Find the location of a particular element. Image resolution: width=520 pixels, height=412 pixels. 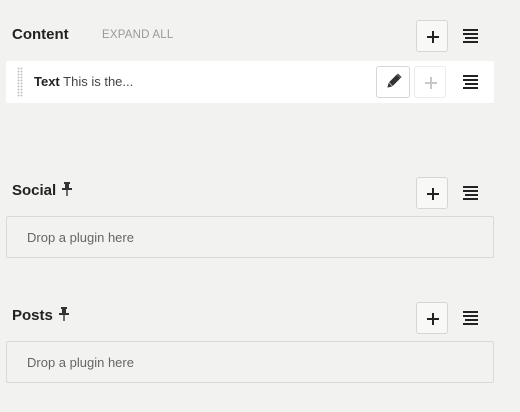

section-content-header: Content EXPAND ALL is located at coordinates (260, 36).